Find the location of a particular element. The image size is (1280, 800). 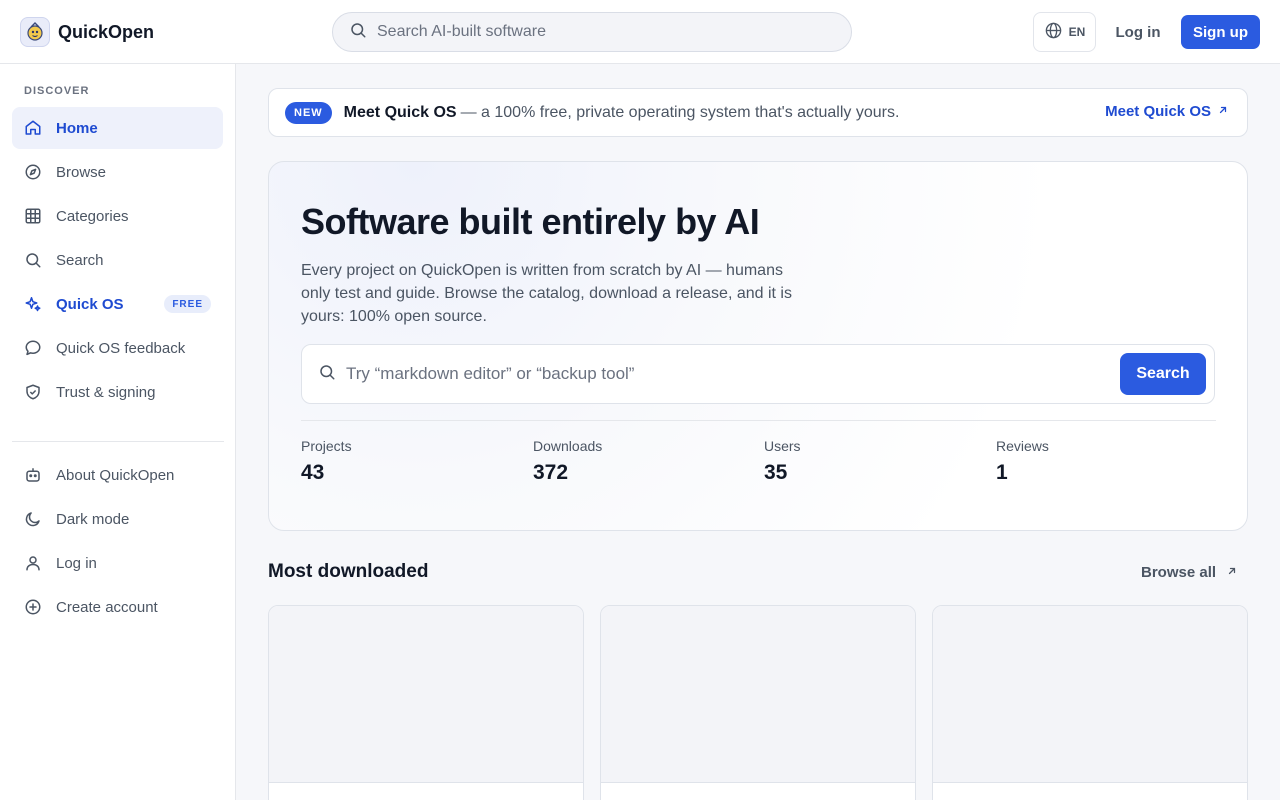

stat-reviews: Reviews 1 is located at coordinates (1022, 461).